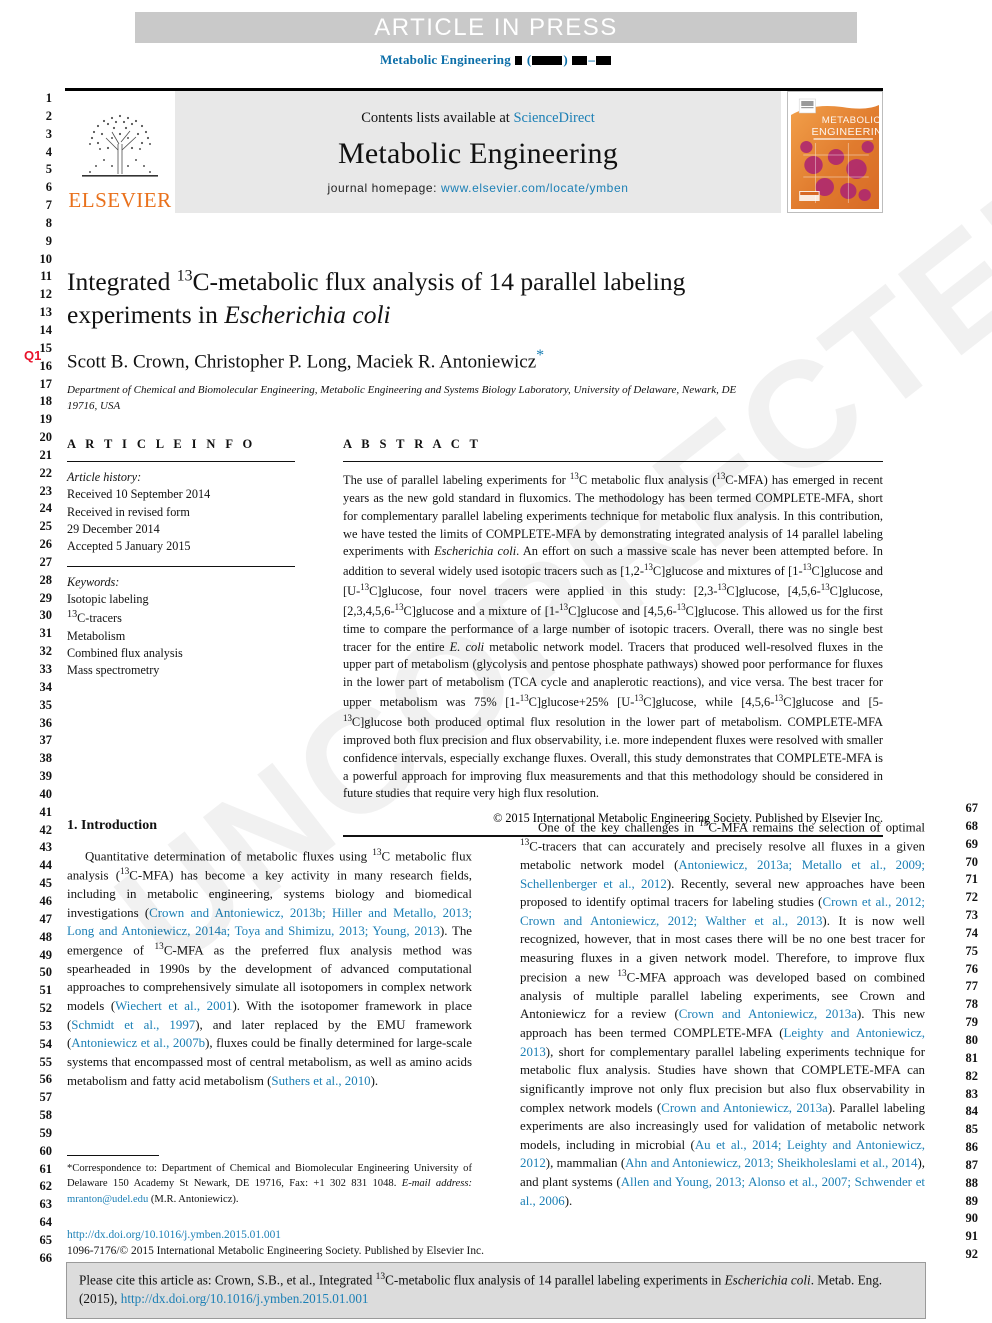 This screenshot has width=992, height=1323. What do you see at coordinates (138, 1043) in the screenshot?
I see `citation-link: Antoniewicz et al., 2007b` at bounding box center [138, 1043].